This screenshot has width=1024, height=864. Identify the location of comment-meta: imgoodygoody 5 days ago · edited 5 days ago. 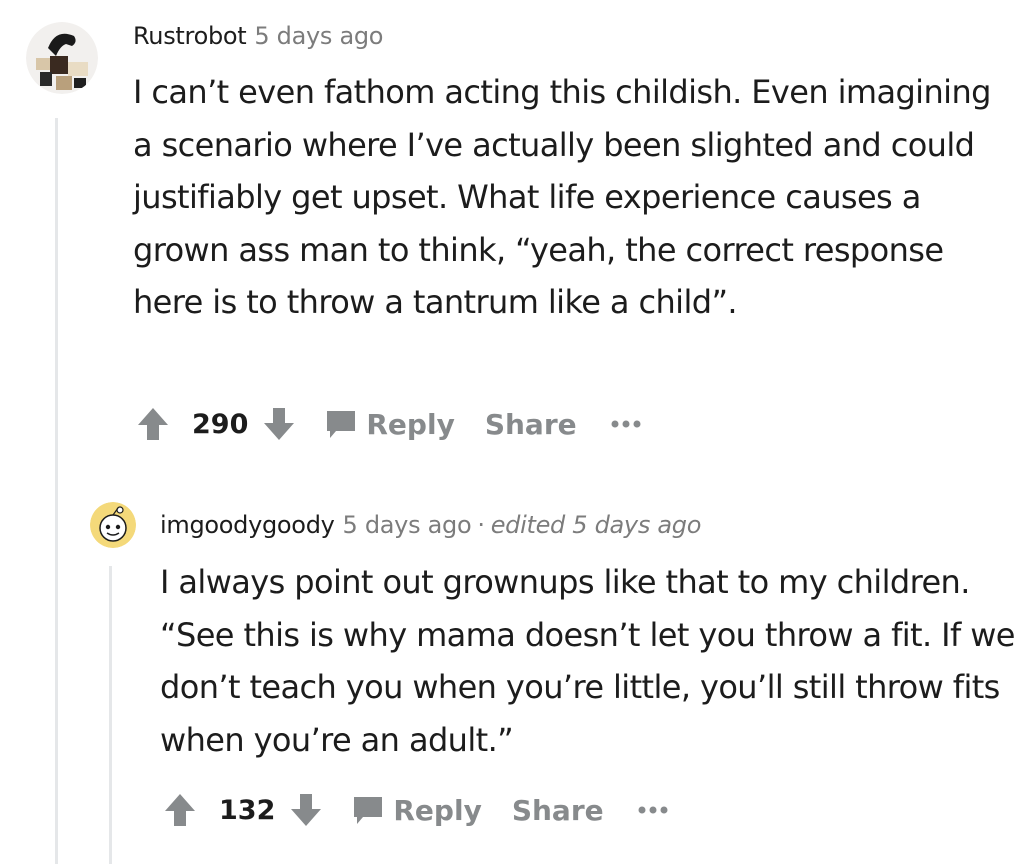
(430, 525).